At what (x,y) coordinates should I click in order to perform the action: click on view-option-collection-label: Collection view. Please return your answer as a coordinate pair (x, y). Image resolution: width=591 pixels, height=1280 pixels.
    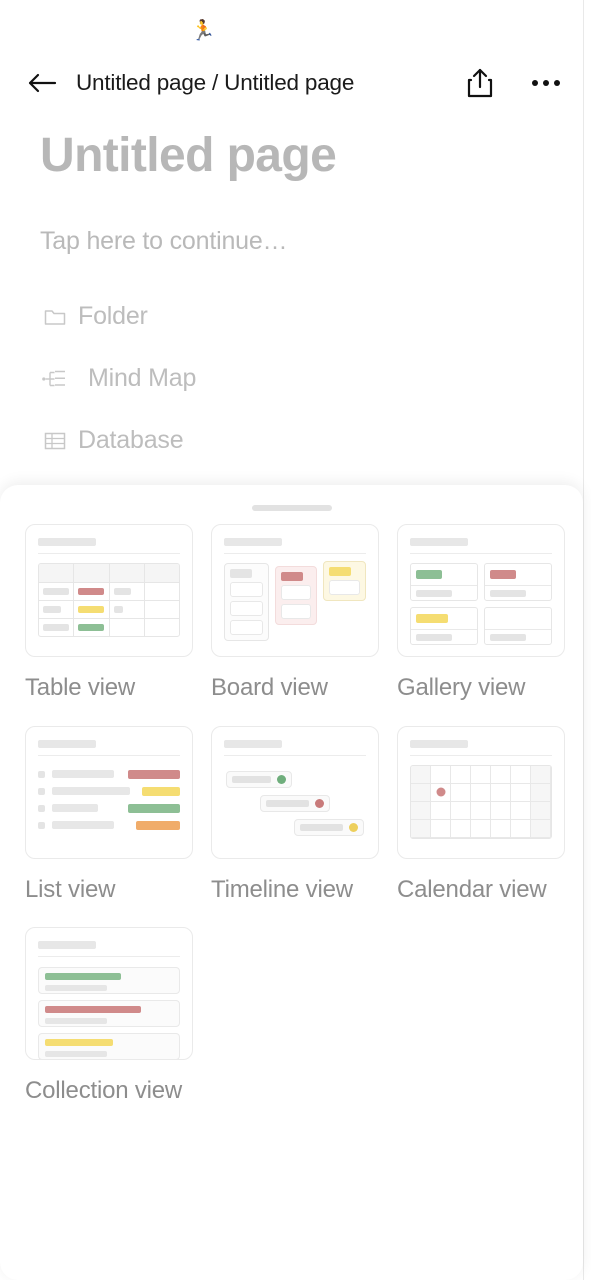
    Looking at the image, I should click on (104, 1091).